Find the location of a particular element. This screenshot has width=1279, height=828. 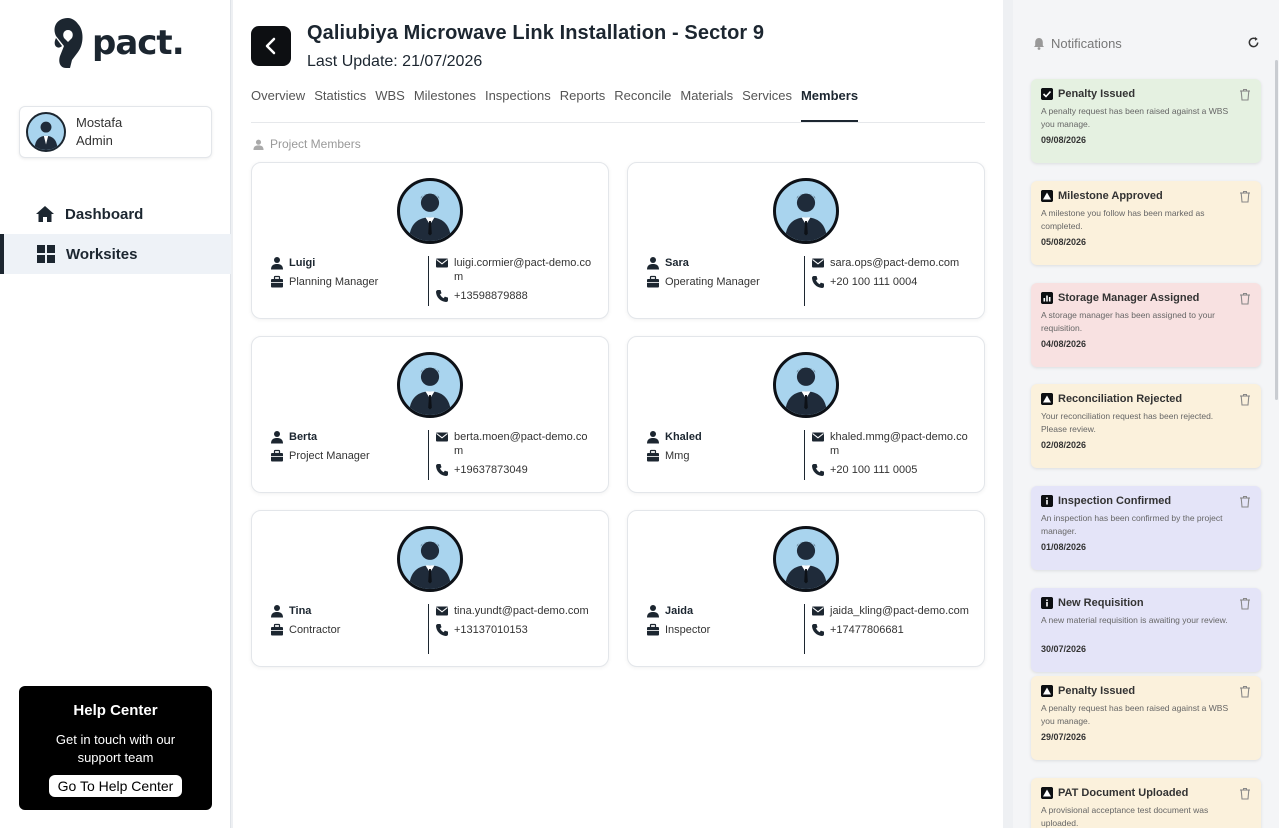

user-role: Admin is located at coordinates (94, 140).